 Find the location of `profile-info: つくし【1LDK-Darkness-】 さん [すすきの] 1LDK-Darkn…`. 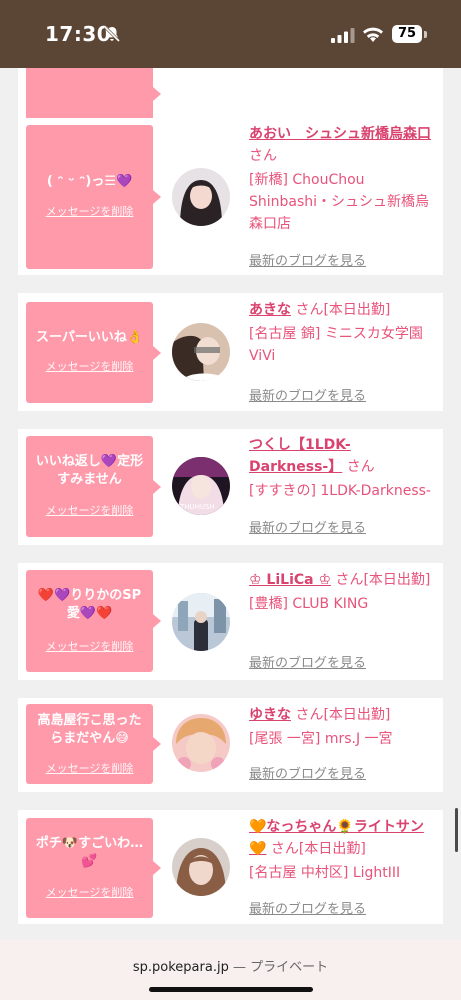

profile-info: つくし【1LDK-Darkness-】 さん [すすきの] 1LDK-Darkn… is located at coordinates (344, 468).